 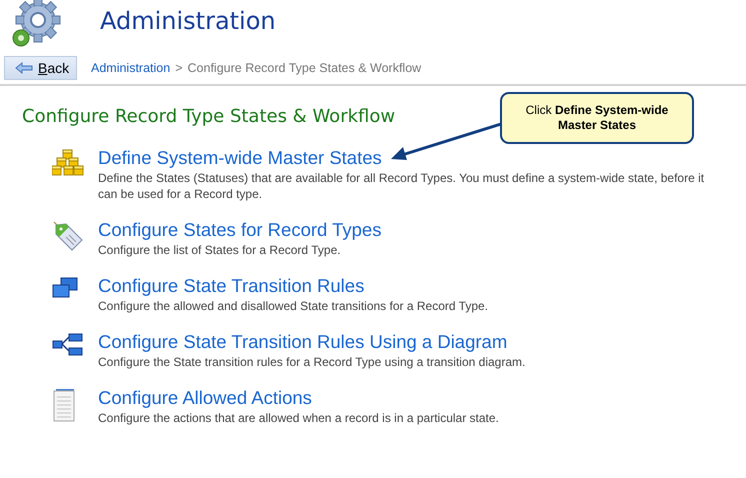 What do you see at coordinates (130, 68) in the screenshot?
I see `breadcrumb-link: Administration` at bounding box center [130, 68].